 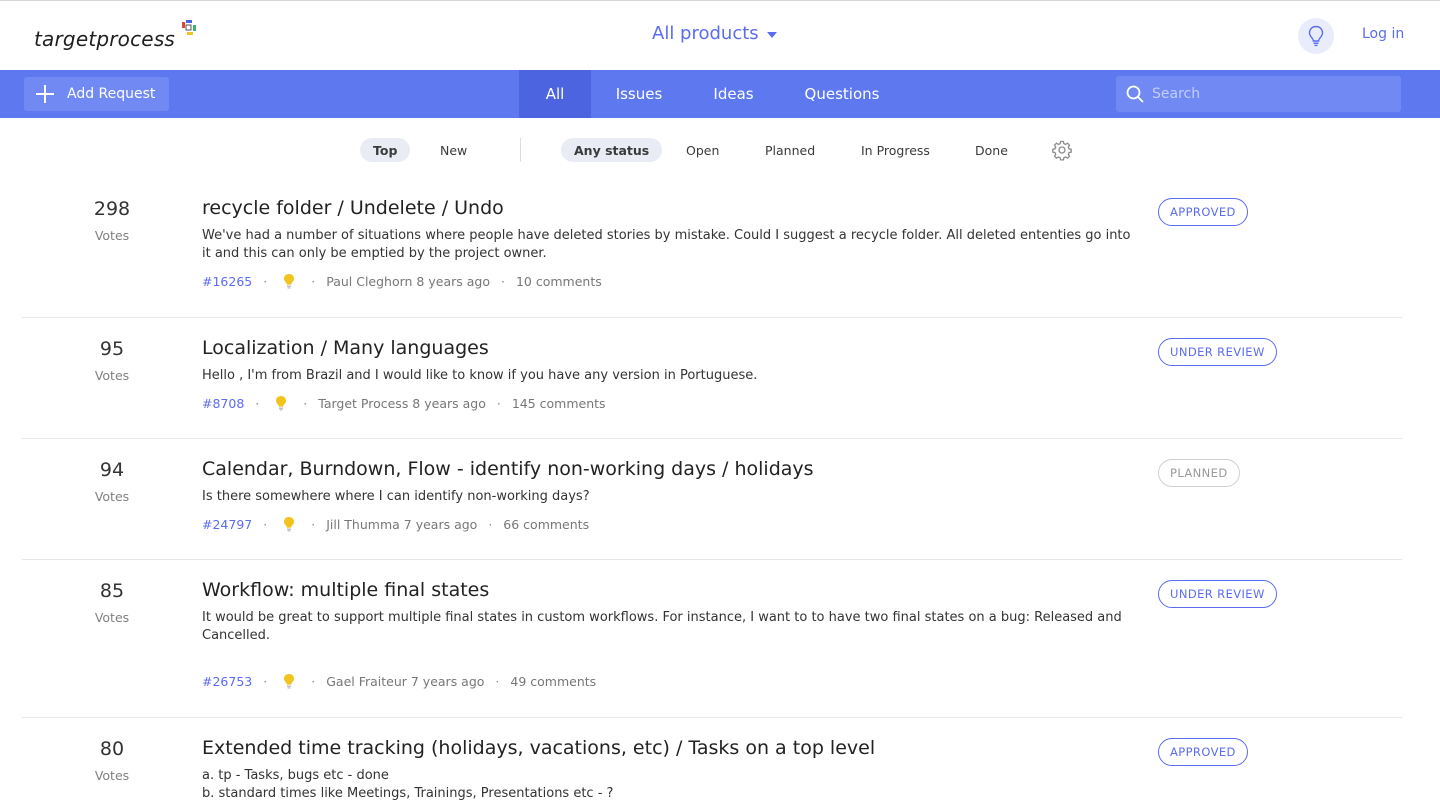 What do you see at coordinates (559, 403) in the screenshot?
I see `comments-count: 145 comments` at bounding box center [559, 403].